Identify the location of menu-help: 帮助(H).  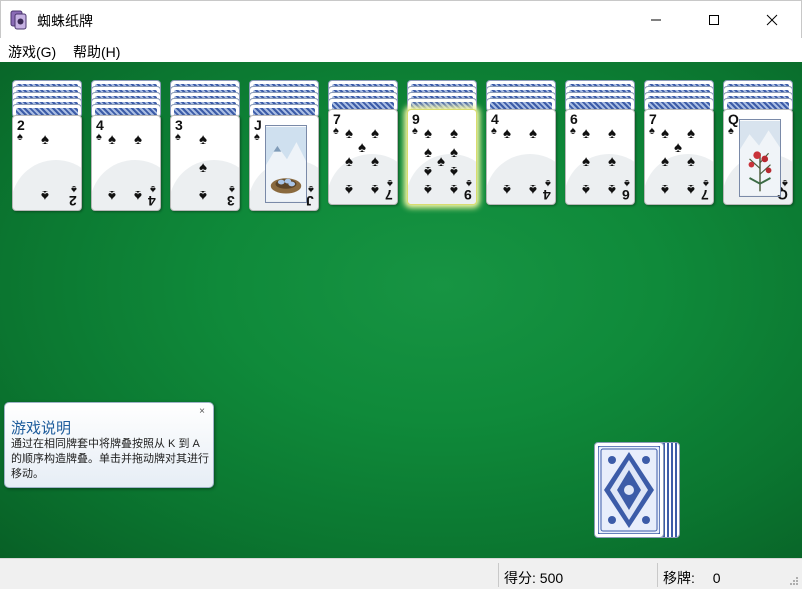
(96, 52).